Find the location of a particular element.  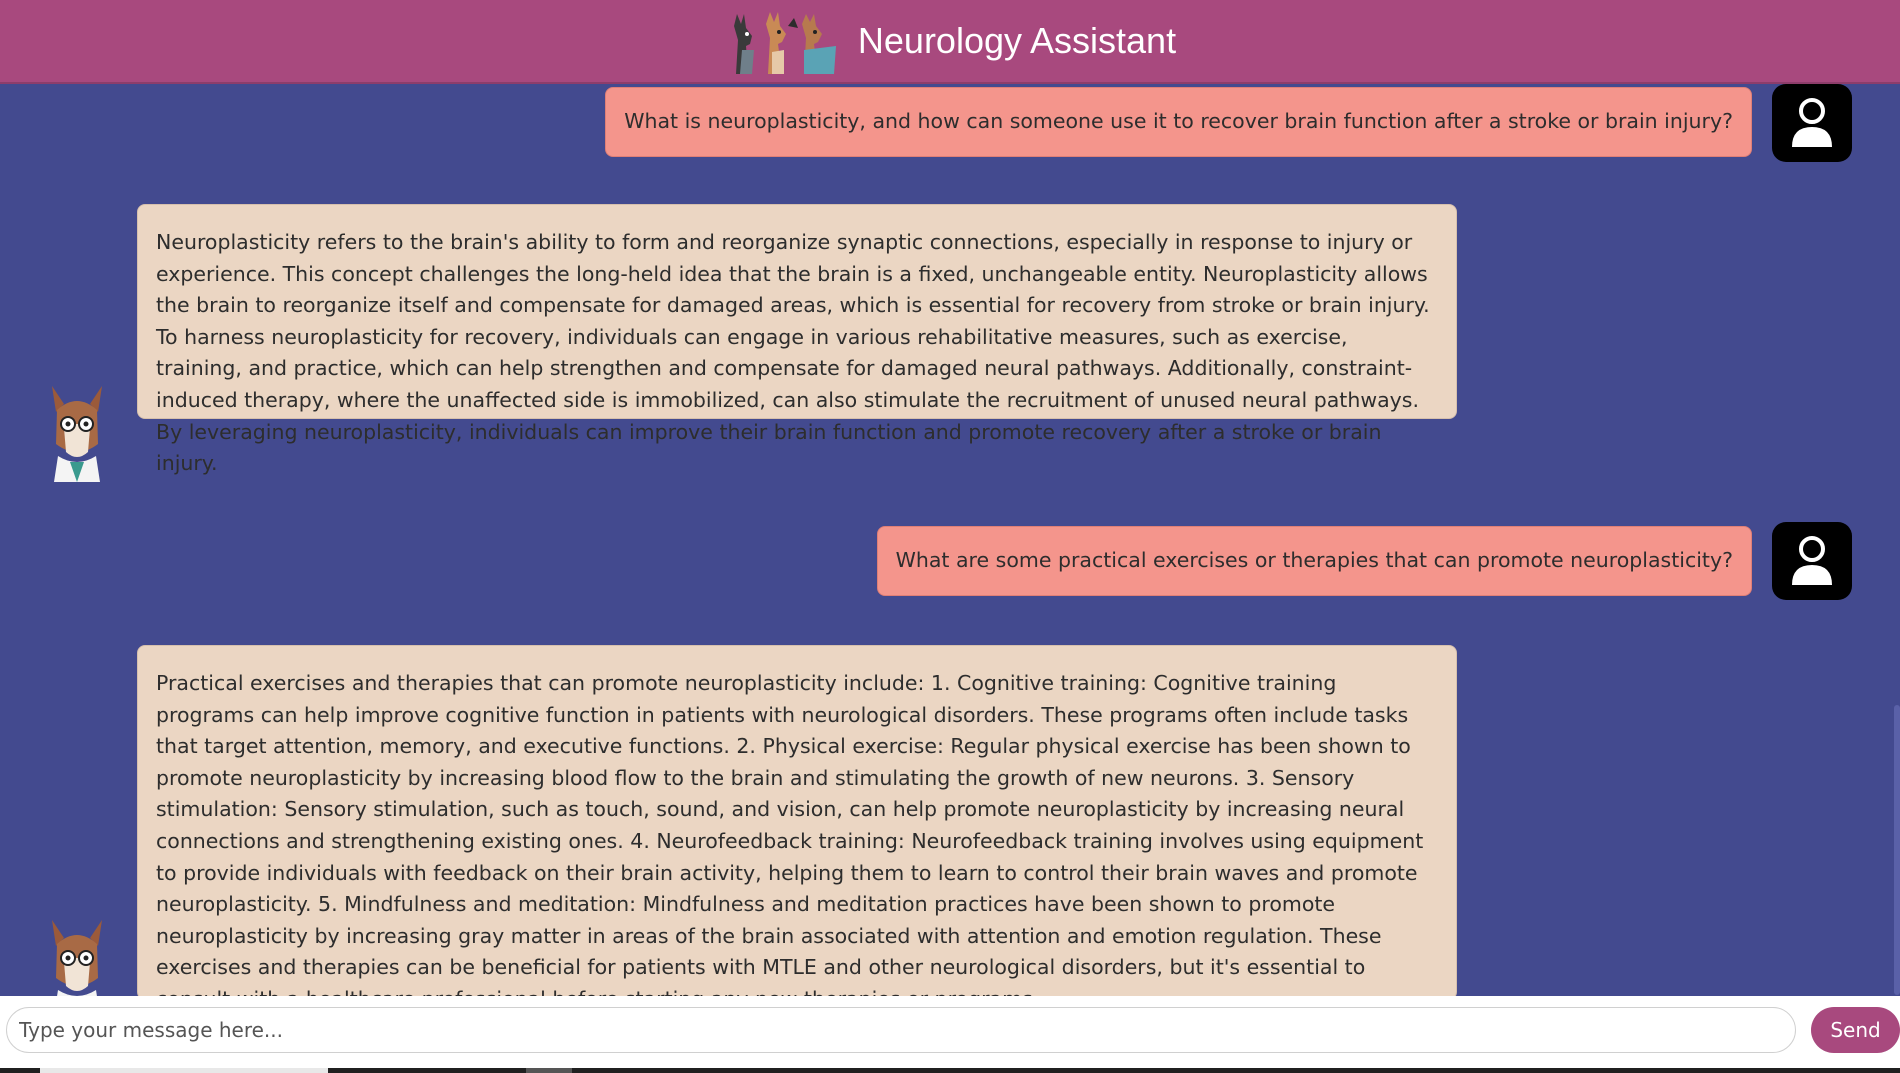

app-title: Neurology Assistant is located at coordinates (1017, 40).